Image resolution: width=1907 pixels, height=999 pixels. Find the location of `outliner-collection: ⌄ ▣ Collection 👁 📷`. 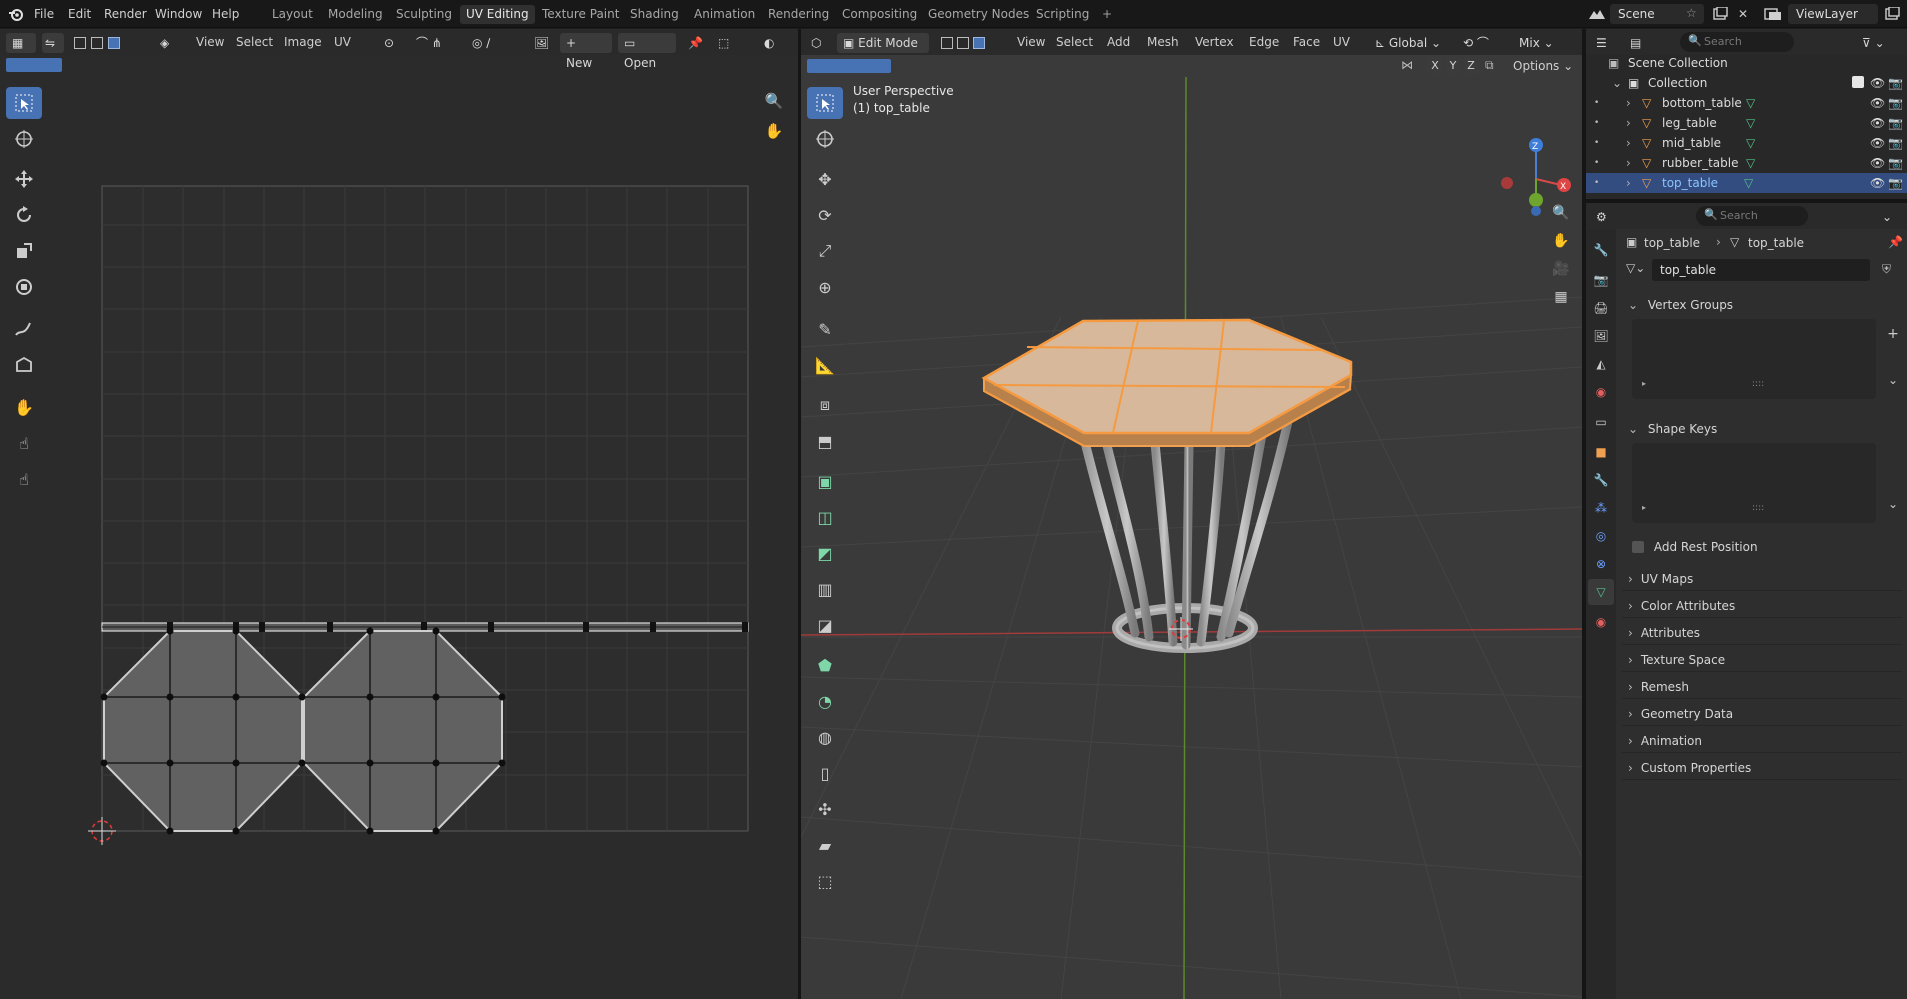

outliner-collection: ⌄ ▣ Collection 👁 📷 is located at coordinates (1746, 83).